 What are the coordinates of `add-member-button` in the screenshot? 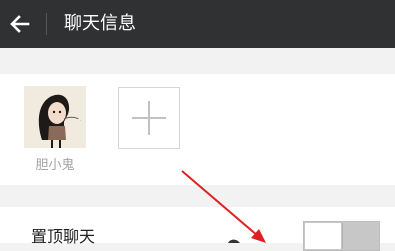 It's located at (149, 118).